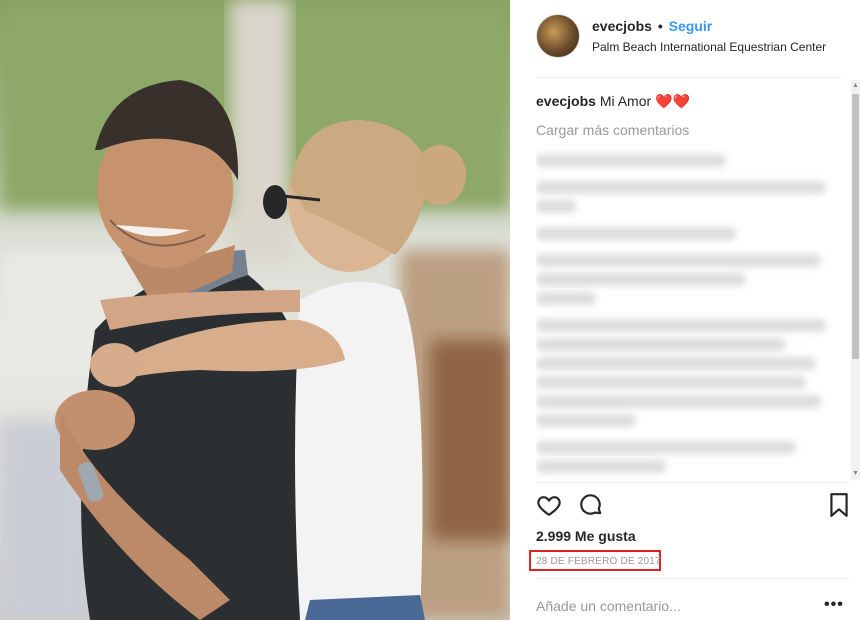  What do you see at coordinates (644, 101) in the screenshot?
I see `caption-text: Mi Amor ❤️❤️` at bounding box center [644, 101].